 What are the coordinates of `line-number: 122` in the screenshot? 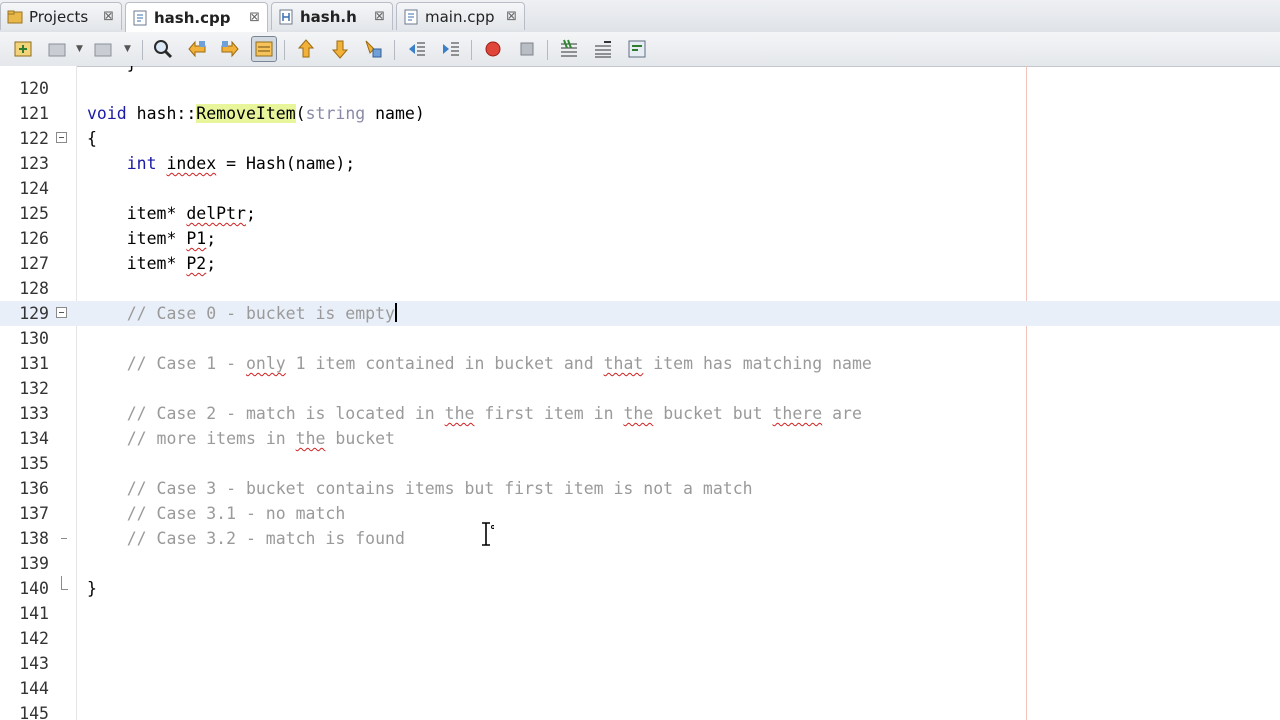 It's located at (34, 138).